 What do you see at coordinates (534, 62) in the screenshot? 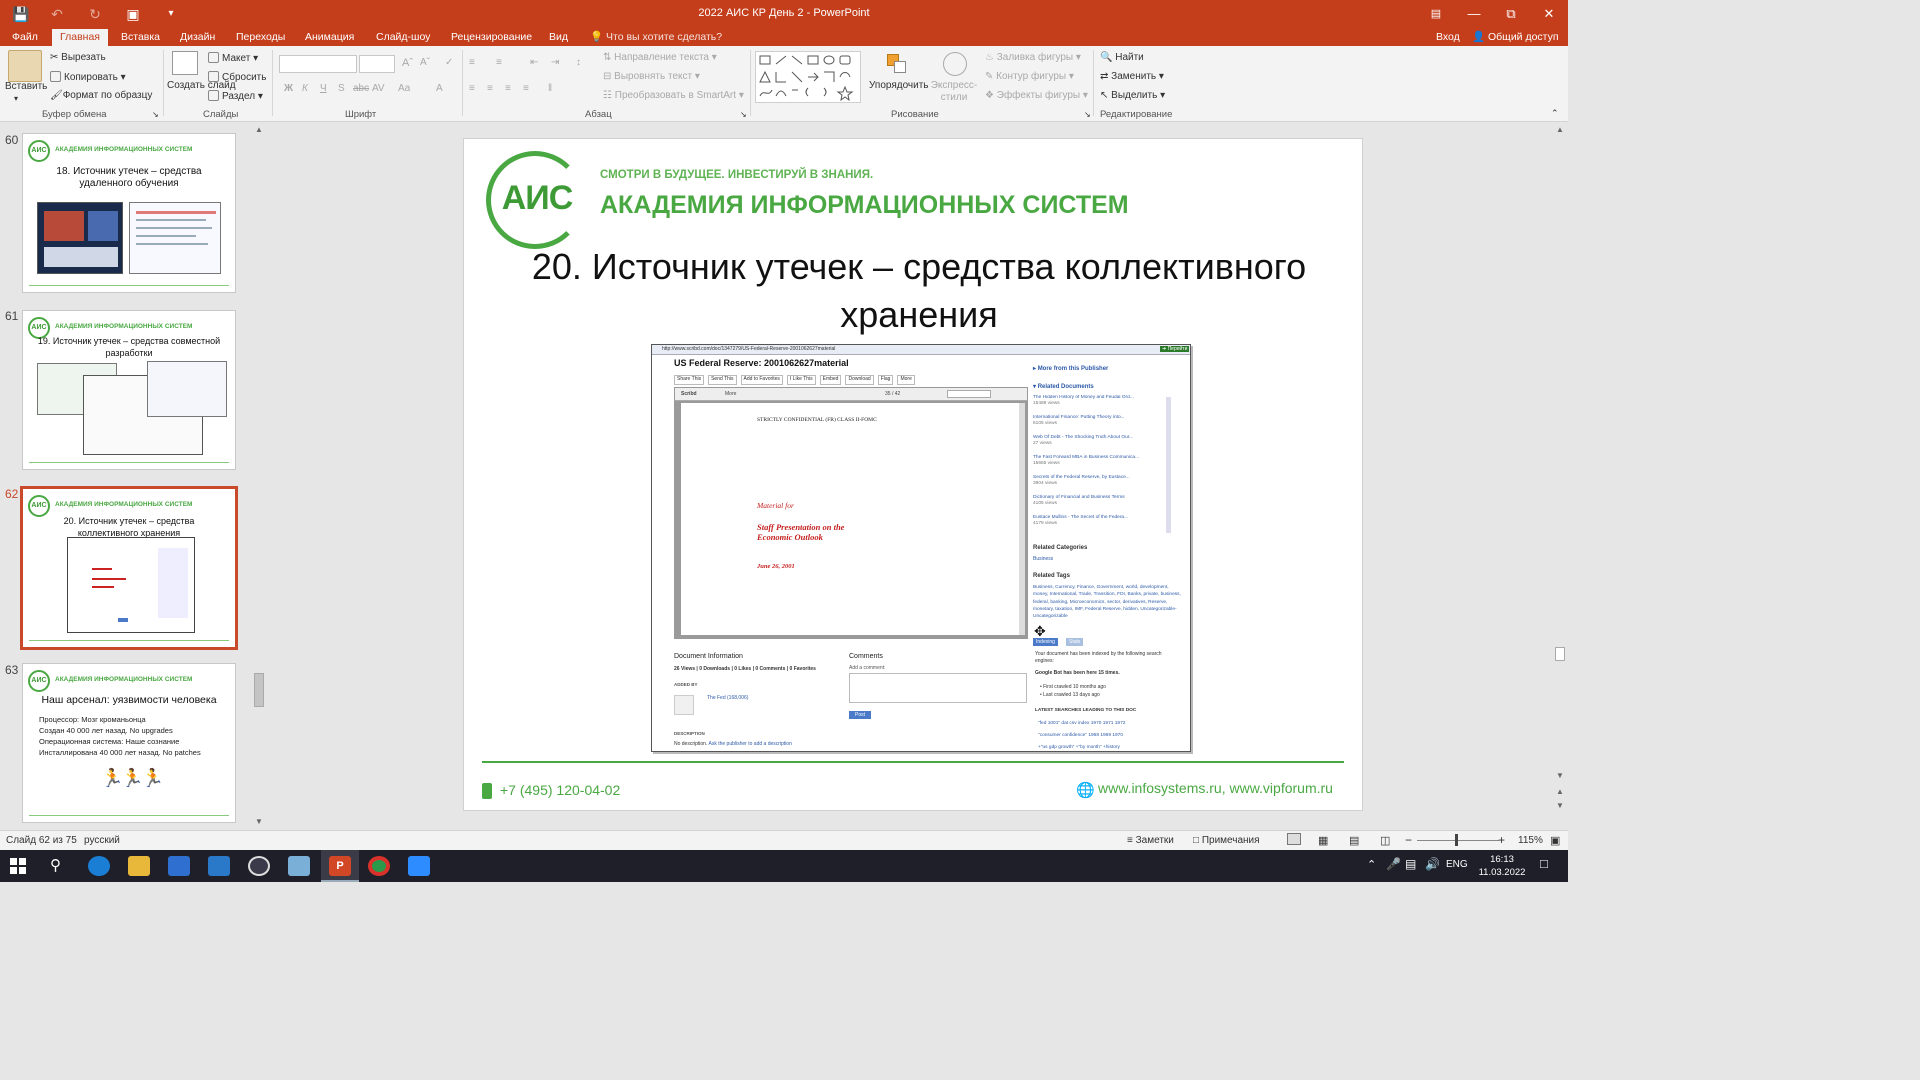
I see `decrease-indent-icon: ⇤` at bounding box center [534, 62].